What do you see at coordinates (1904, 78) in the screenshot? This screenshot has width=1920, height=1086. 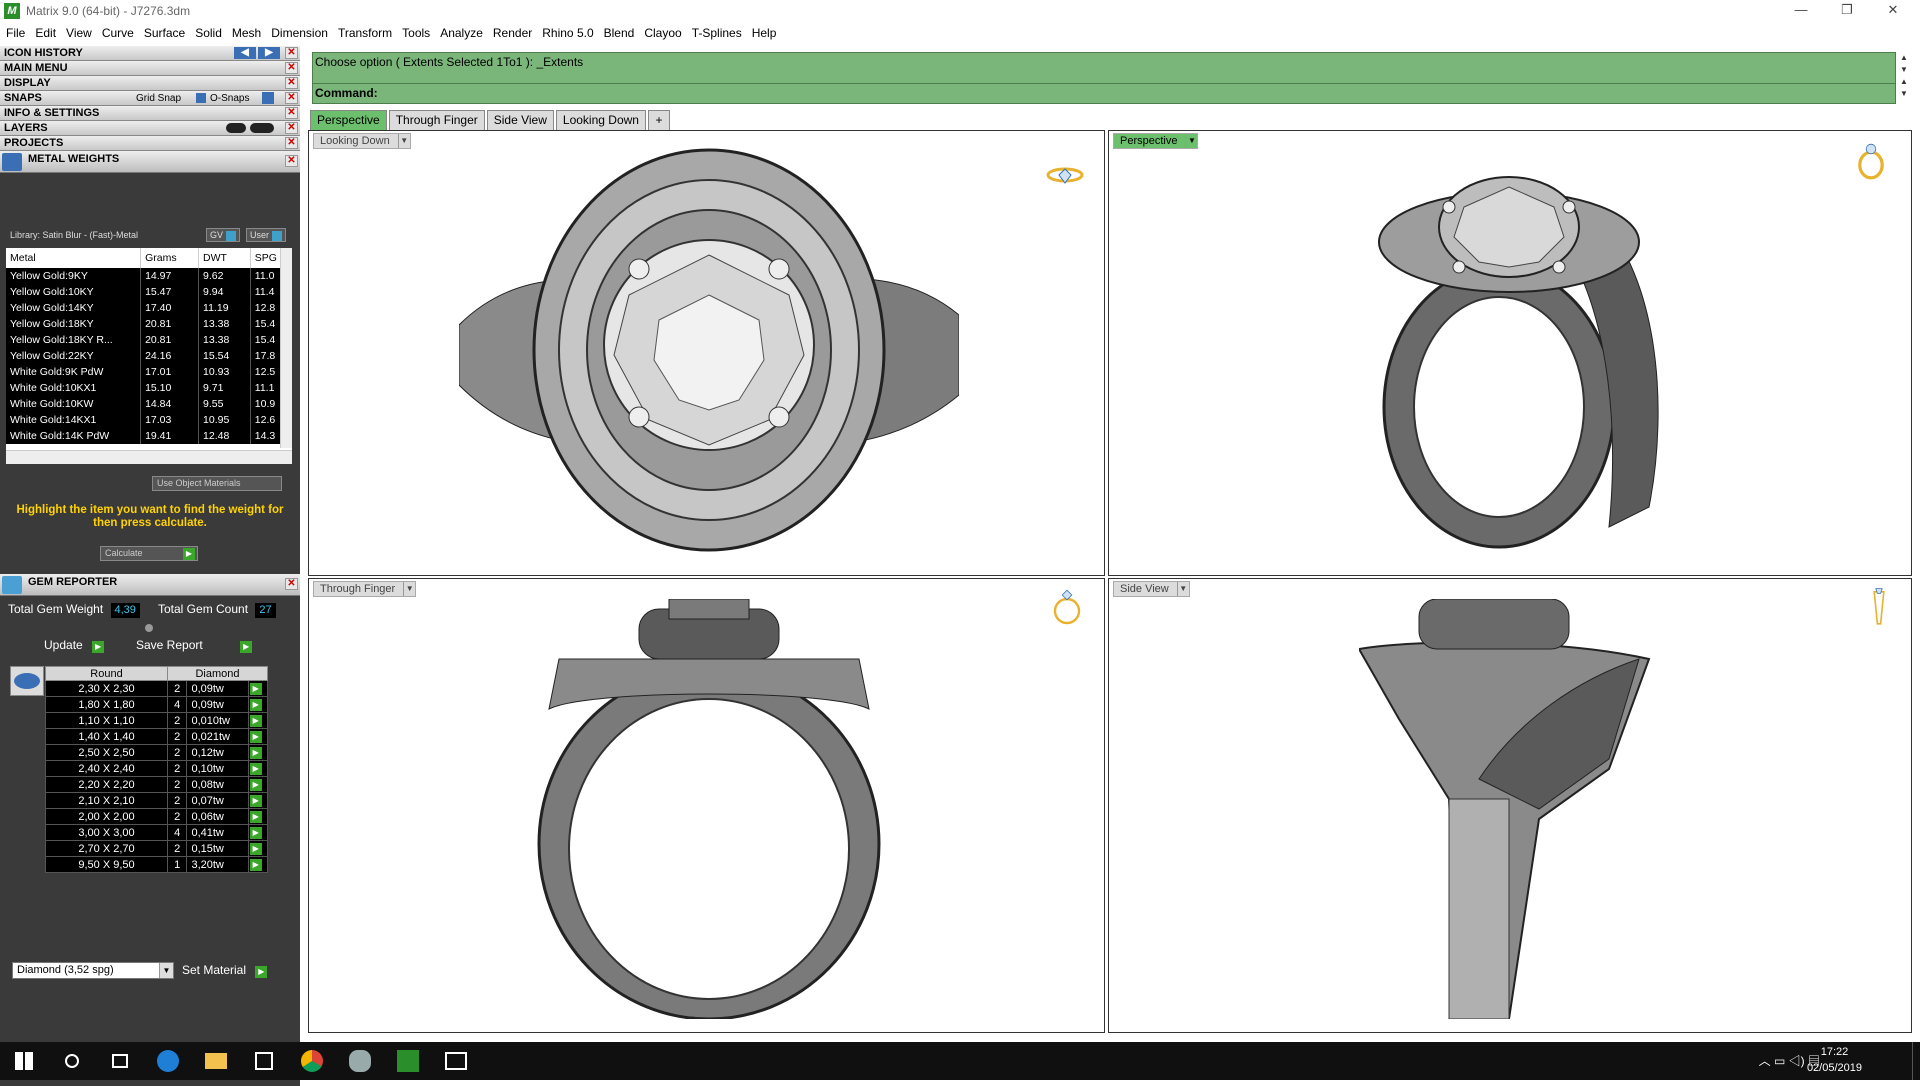 I see `command-scrollbar: ▲ ▼ ▲ ▼` at bounding box center [1904, 78].